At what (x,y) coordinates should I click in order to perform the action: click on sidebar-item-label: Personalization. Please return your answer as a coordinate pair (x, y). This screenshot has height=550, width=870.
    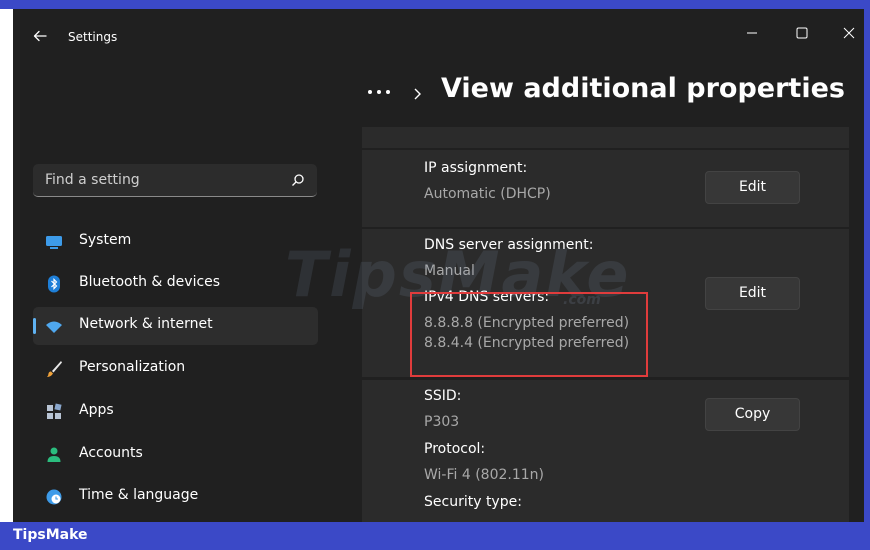
    Looking at the image, I should click on (132, 367).